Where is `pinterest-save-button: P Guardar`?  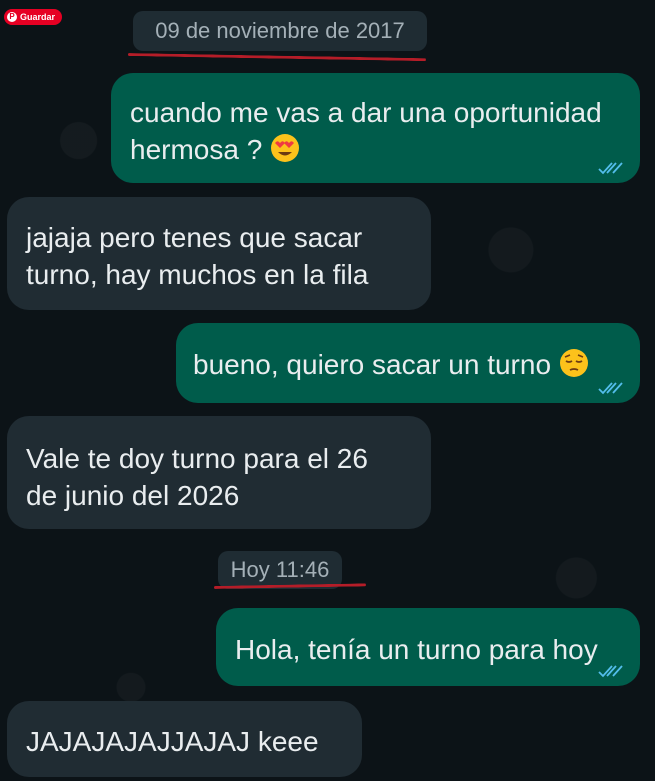
pinterest-save-button: P Guardar is located at coordinates (33, 17).